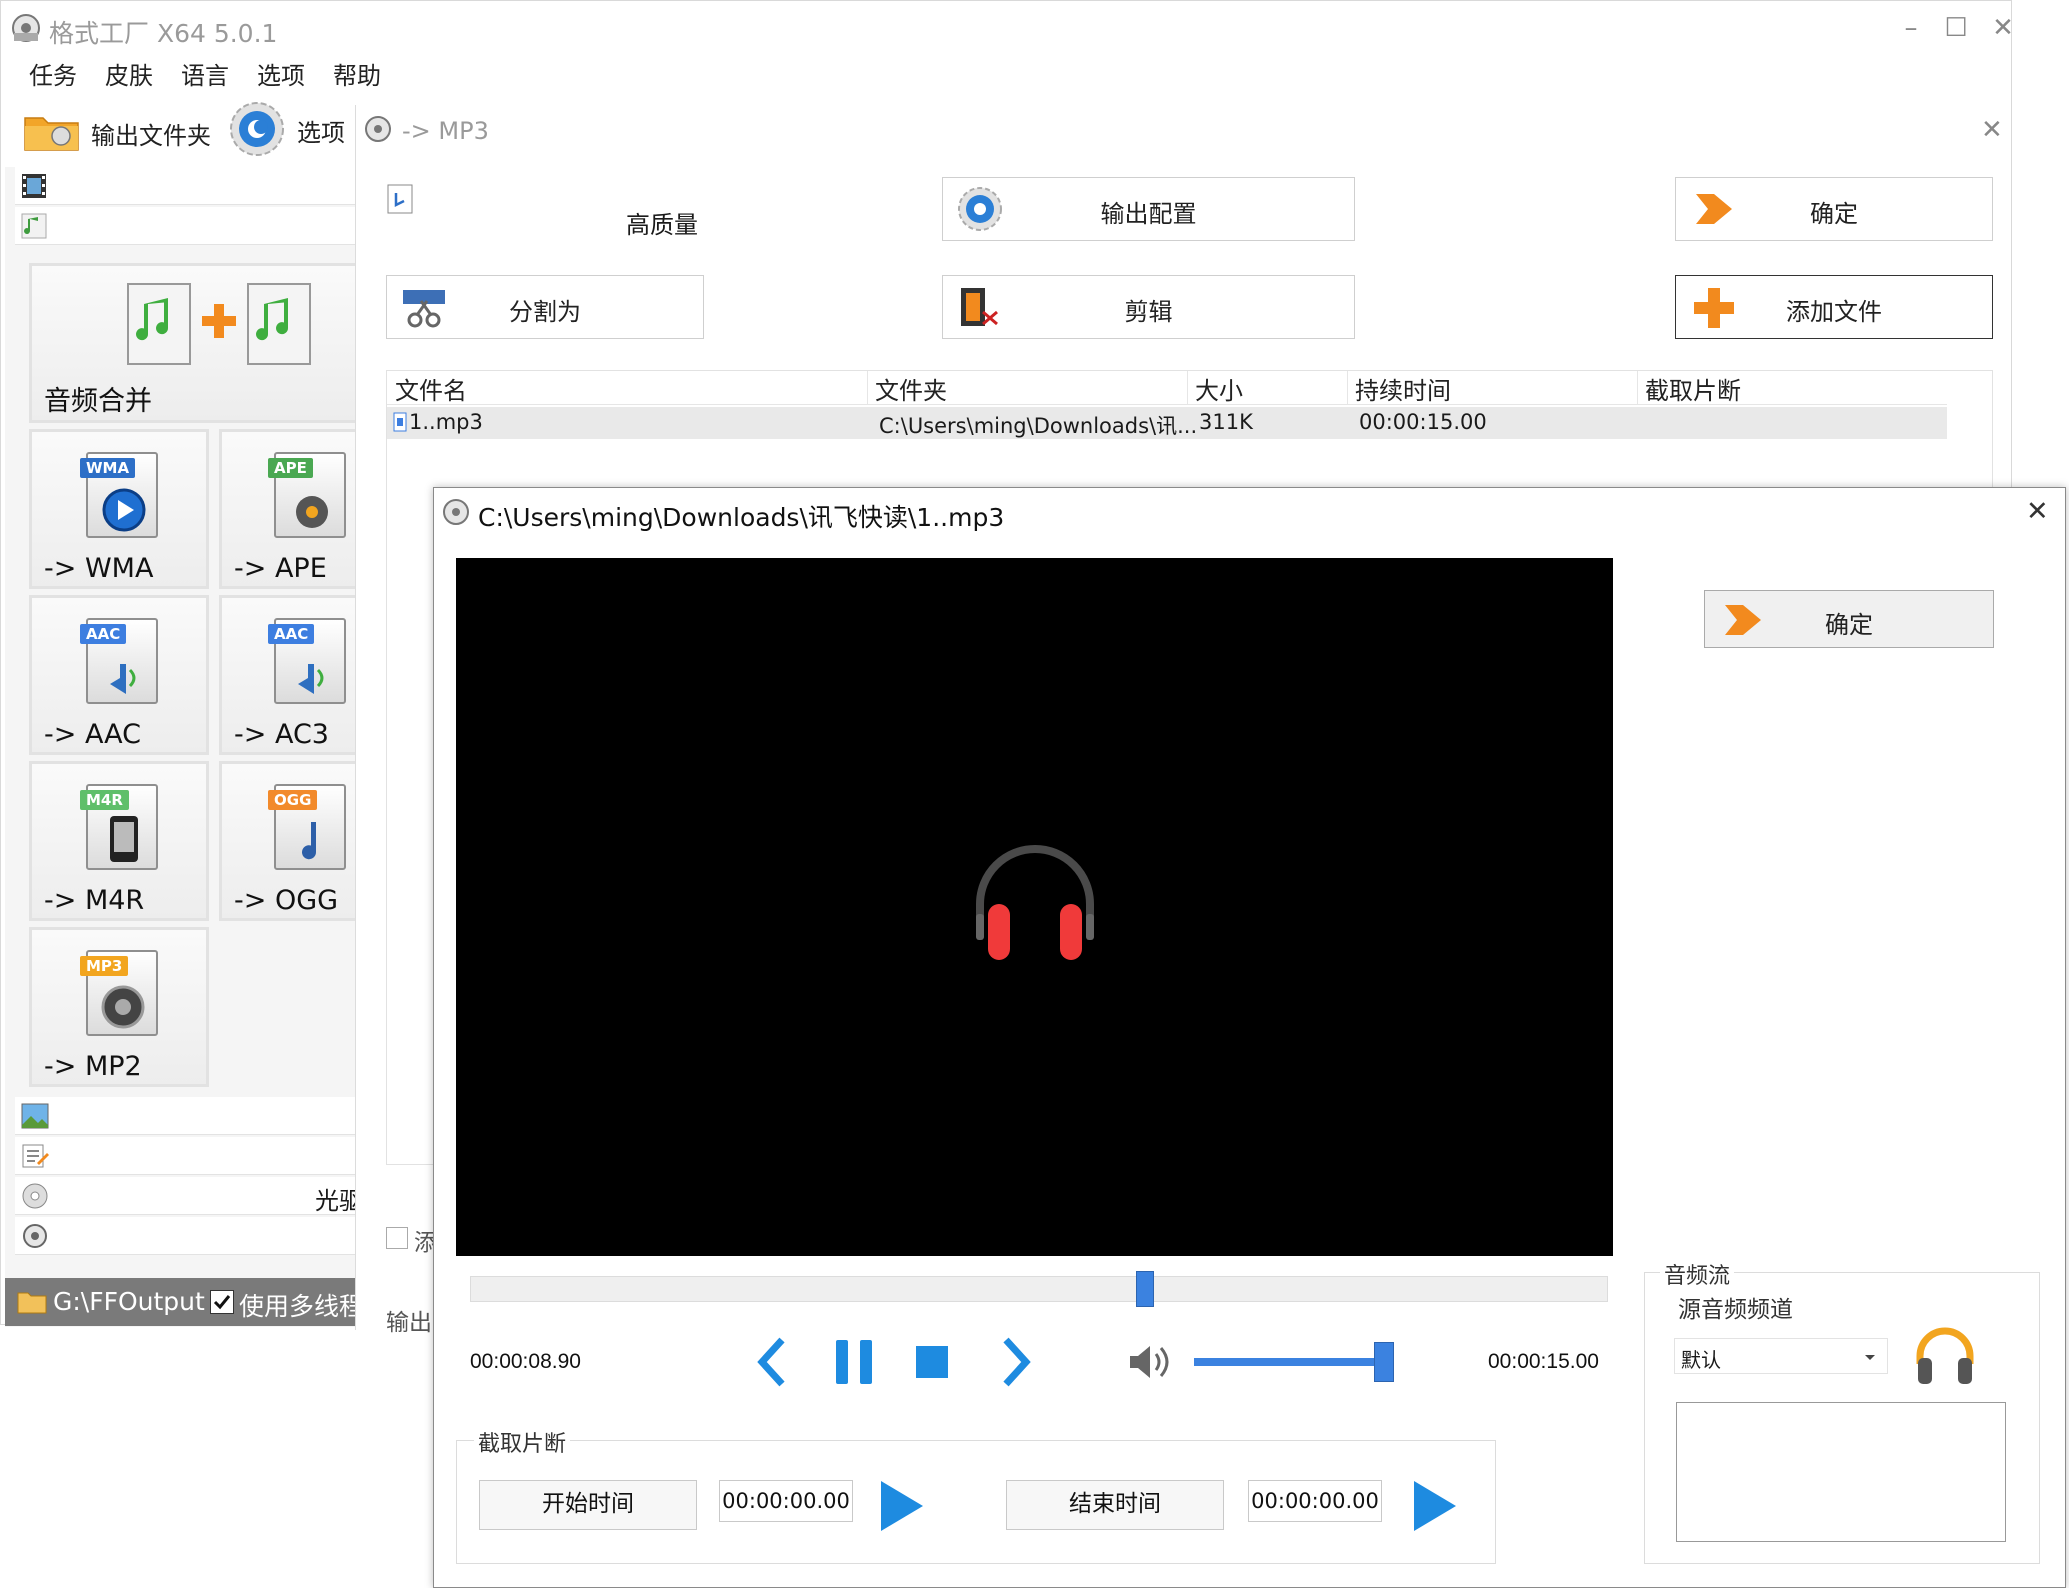  Describe the element at coordinates (1992, 130) in the screenshot. I see `mp3-dialog-close: ✕` at that location.